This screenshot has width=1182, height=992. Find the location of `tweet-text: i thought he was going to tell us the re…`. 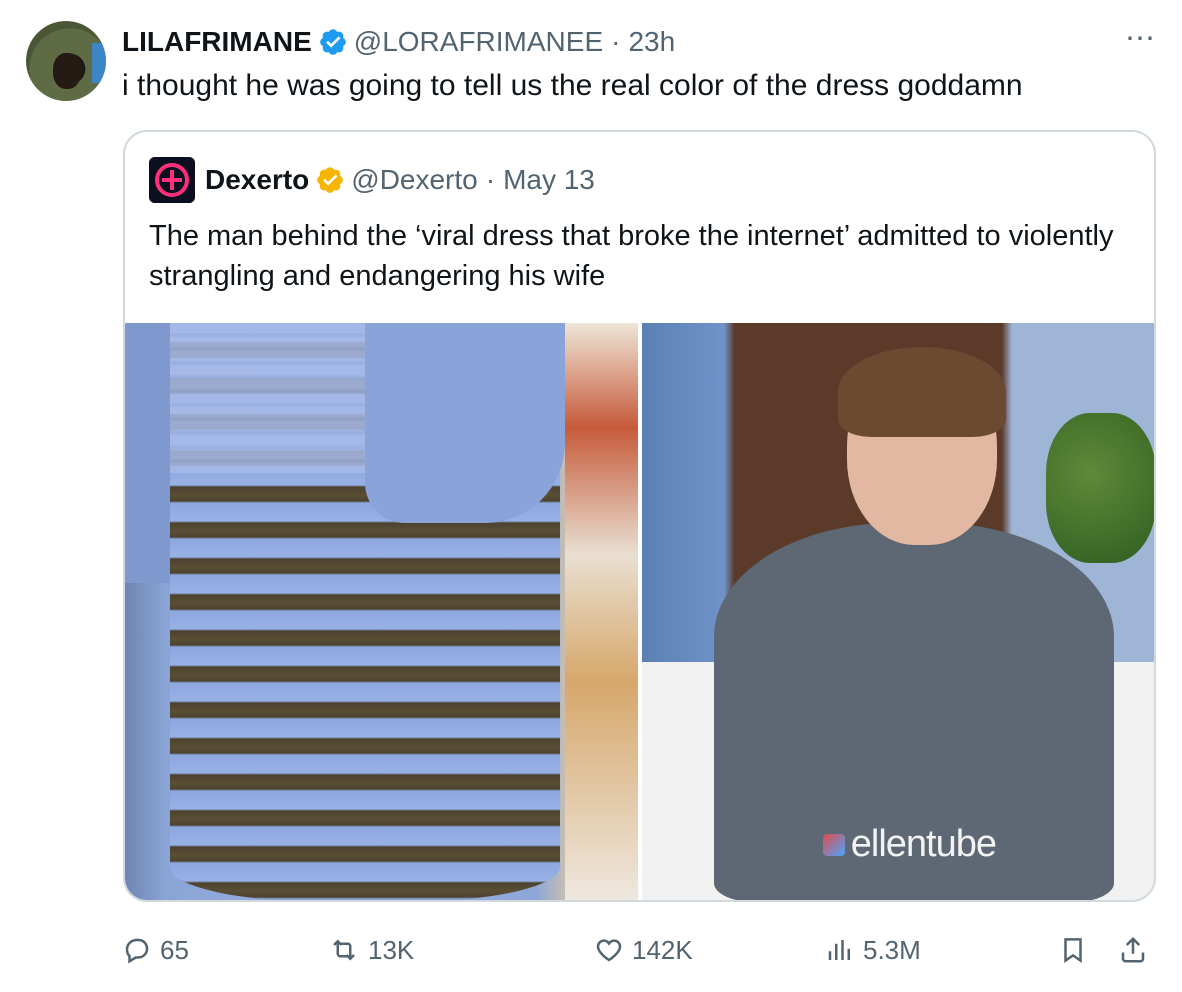

tweet-text: i thought he was going to tell us the re… is located at coordinates (572, 85).